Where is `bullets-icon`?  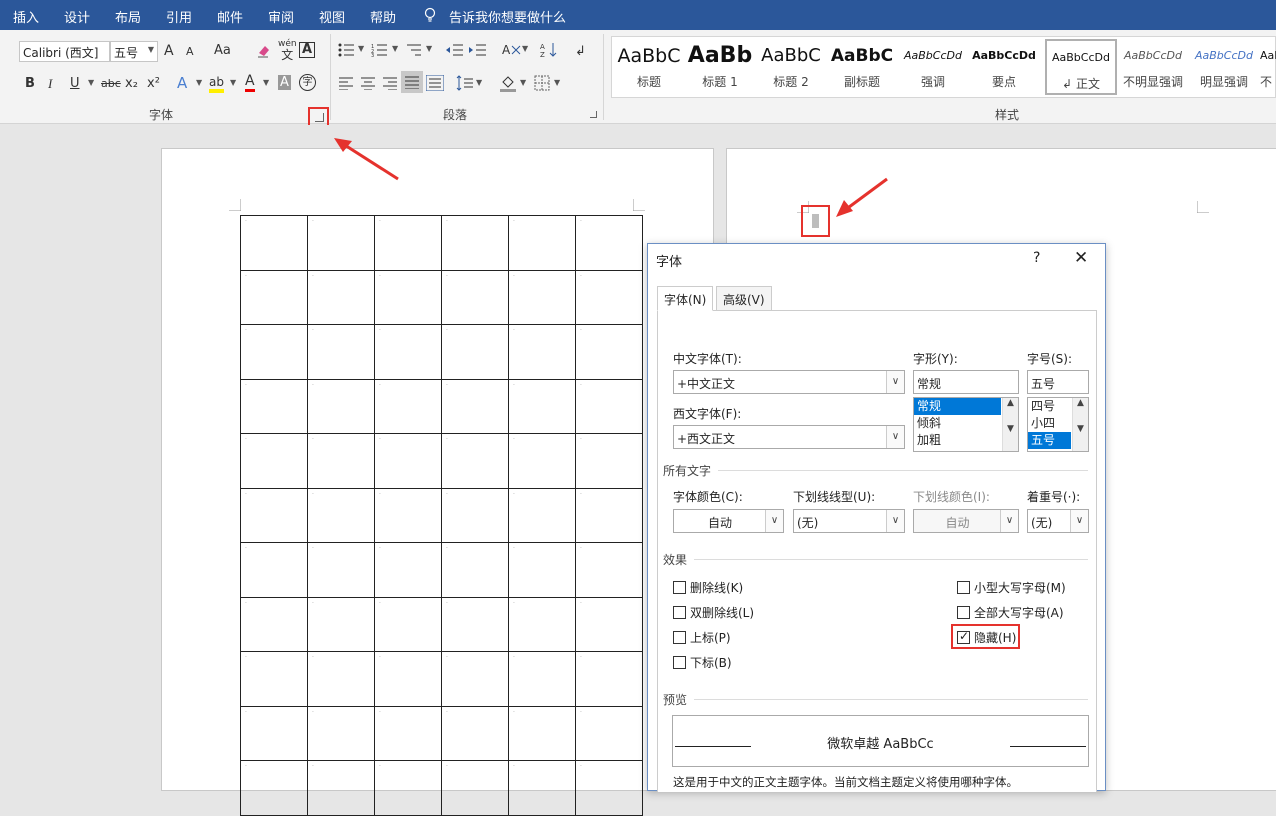 bullets-icon is located at coordinates (347, 50).